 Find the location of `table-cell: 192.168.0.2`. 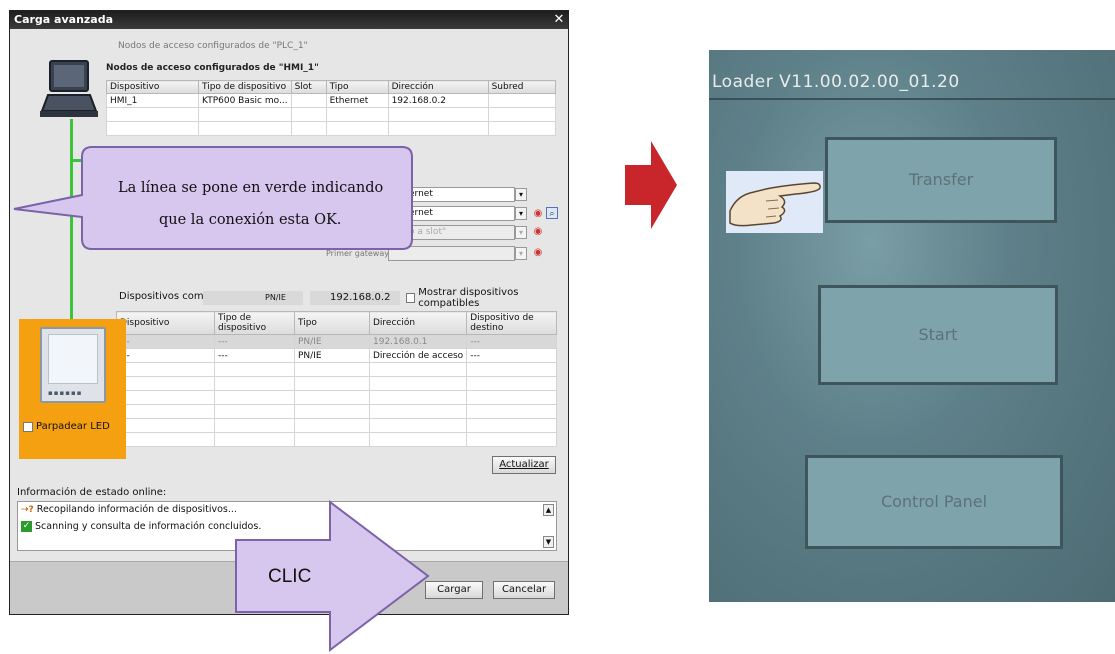

table-cell: 192.168.0.2 is located at coordinates (438, 100).